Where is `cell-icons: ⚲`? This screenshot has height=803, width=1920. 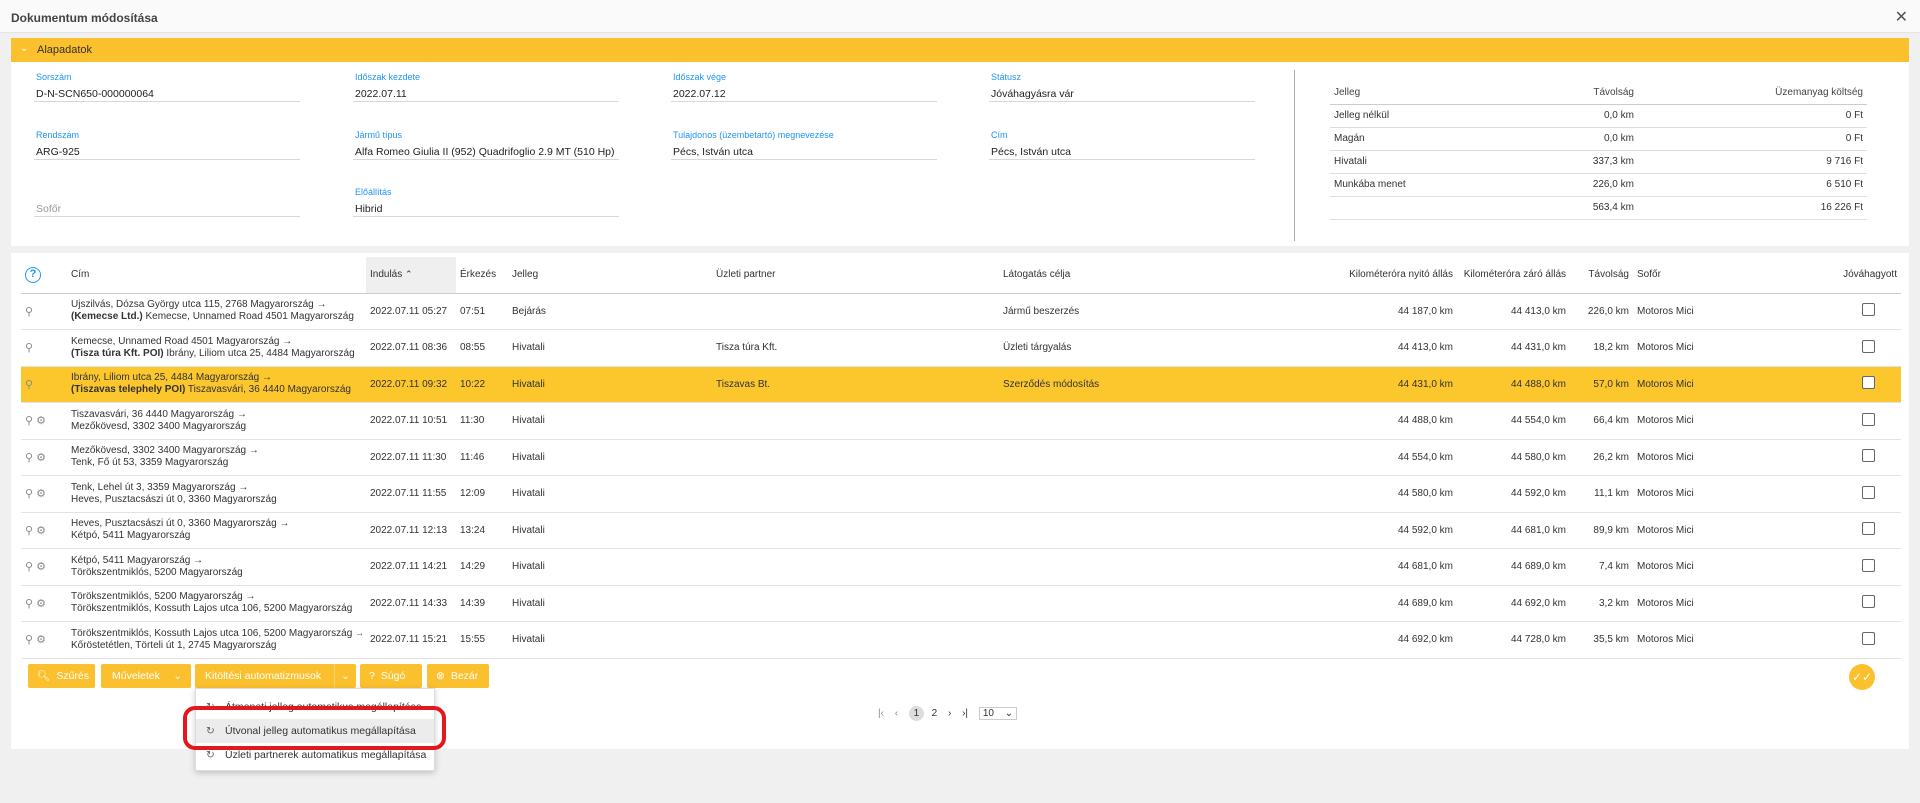 cell-icons: ⚲ is located at coordinates (44, 311).